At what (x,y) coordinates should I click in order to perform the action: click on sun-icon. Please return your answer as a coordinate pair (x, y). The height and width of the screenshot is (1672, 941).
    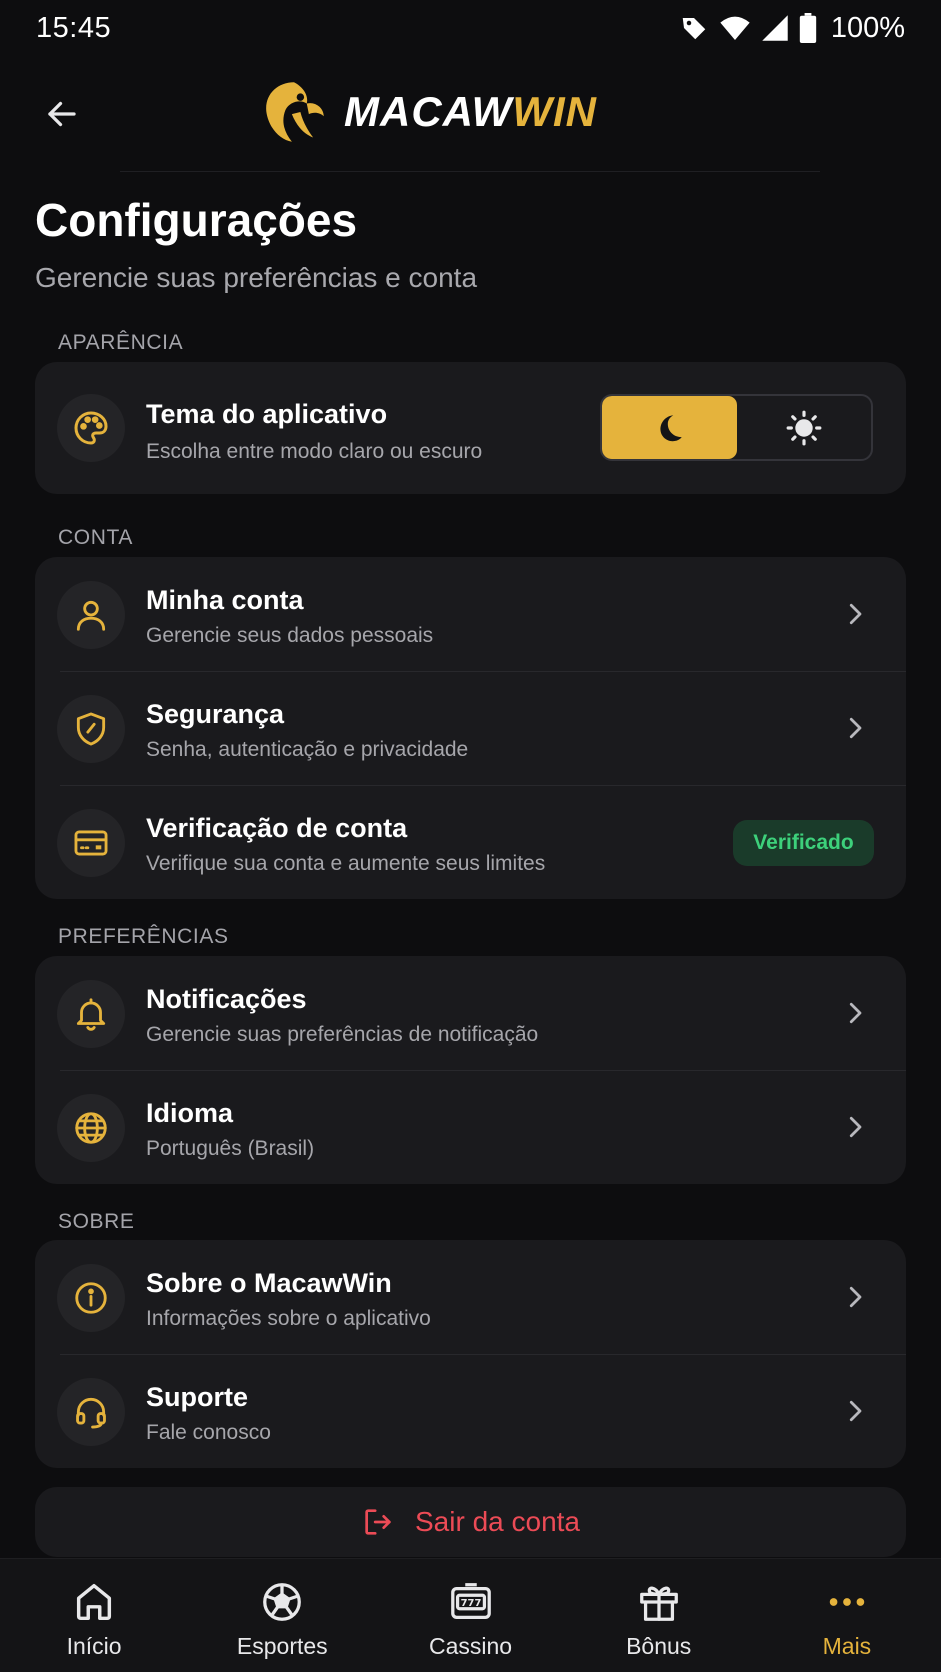
    Looking at the image, I should click on (804, 427).